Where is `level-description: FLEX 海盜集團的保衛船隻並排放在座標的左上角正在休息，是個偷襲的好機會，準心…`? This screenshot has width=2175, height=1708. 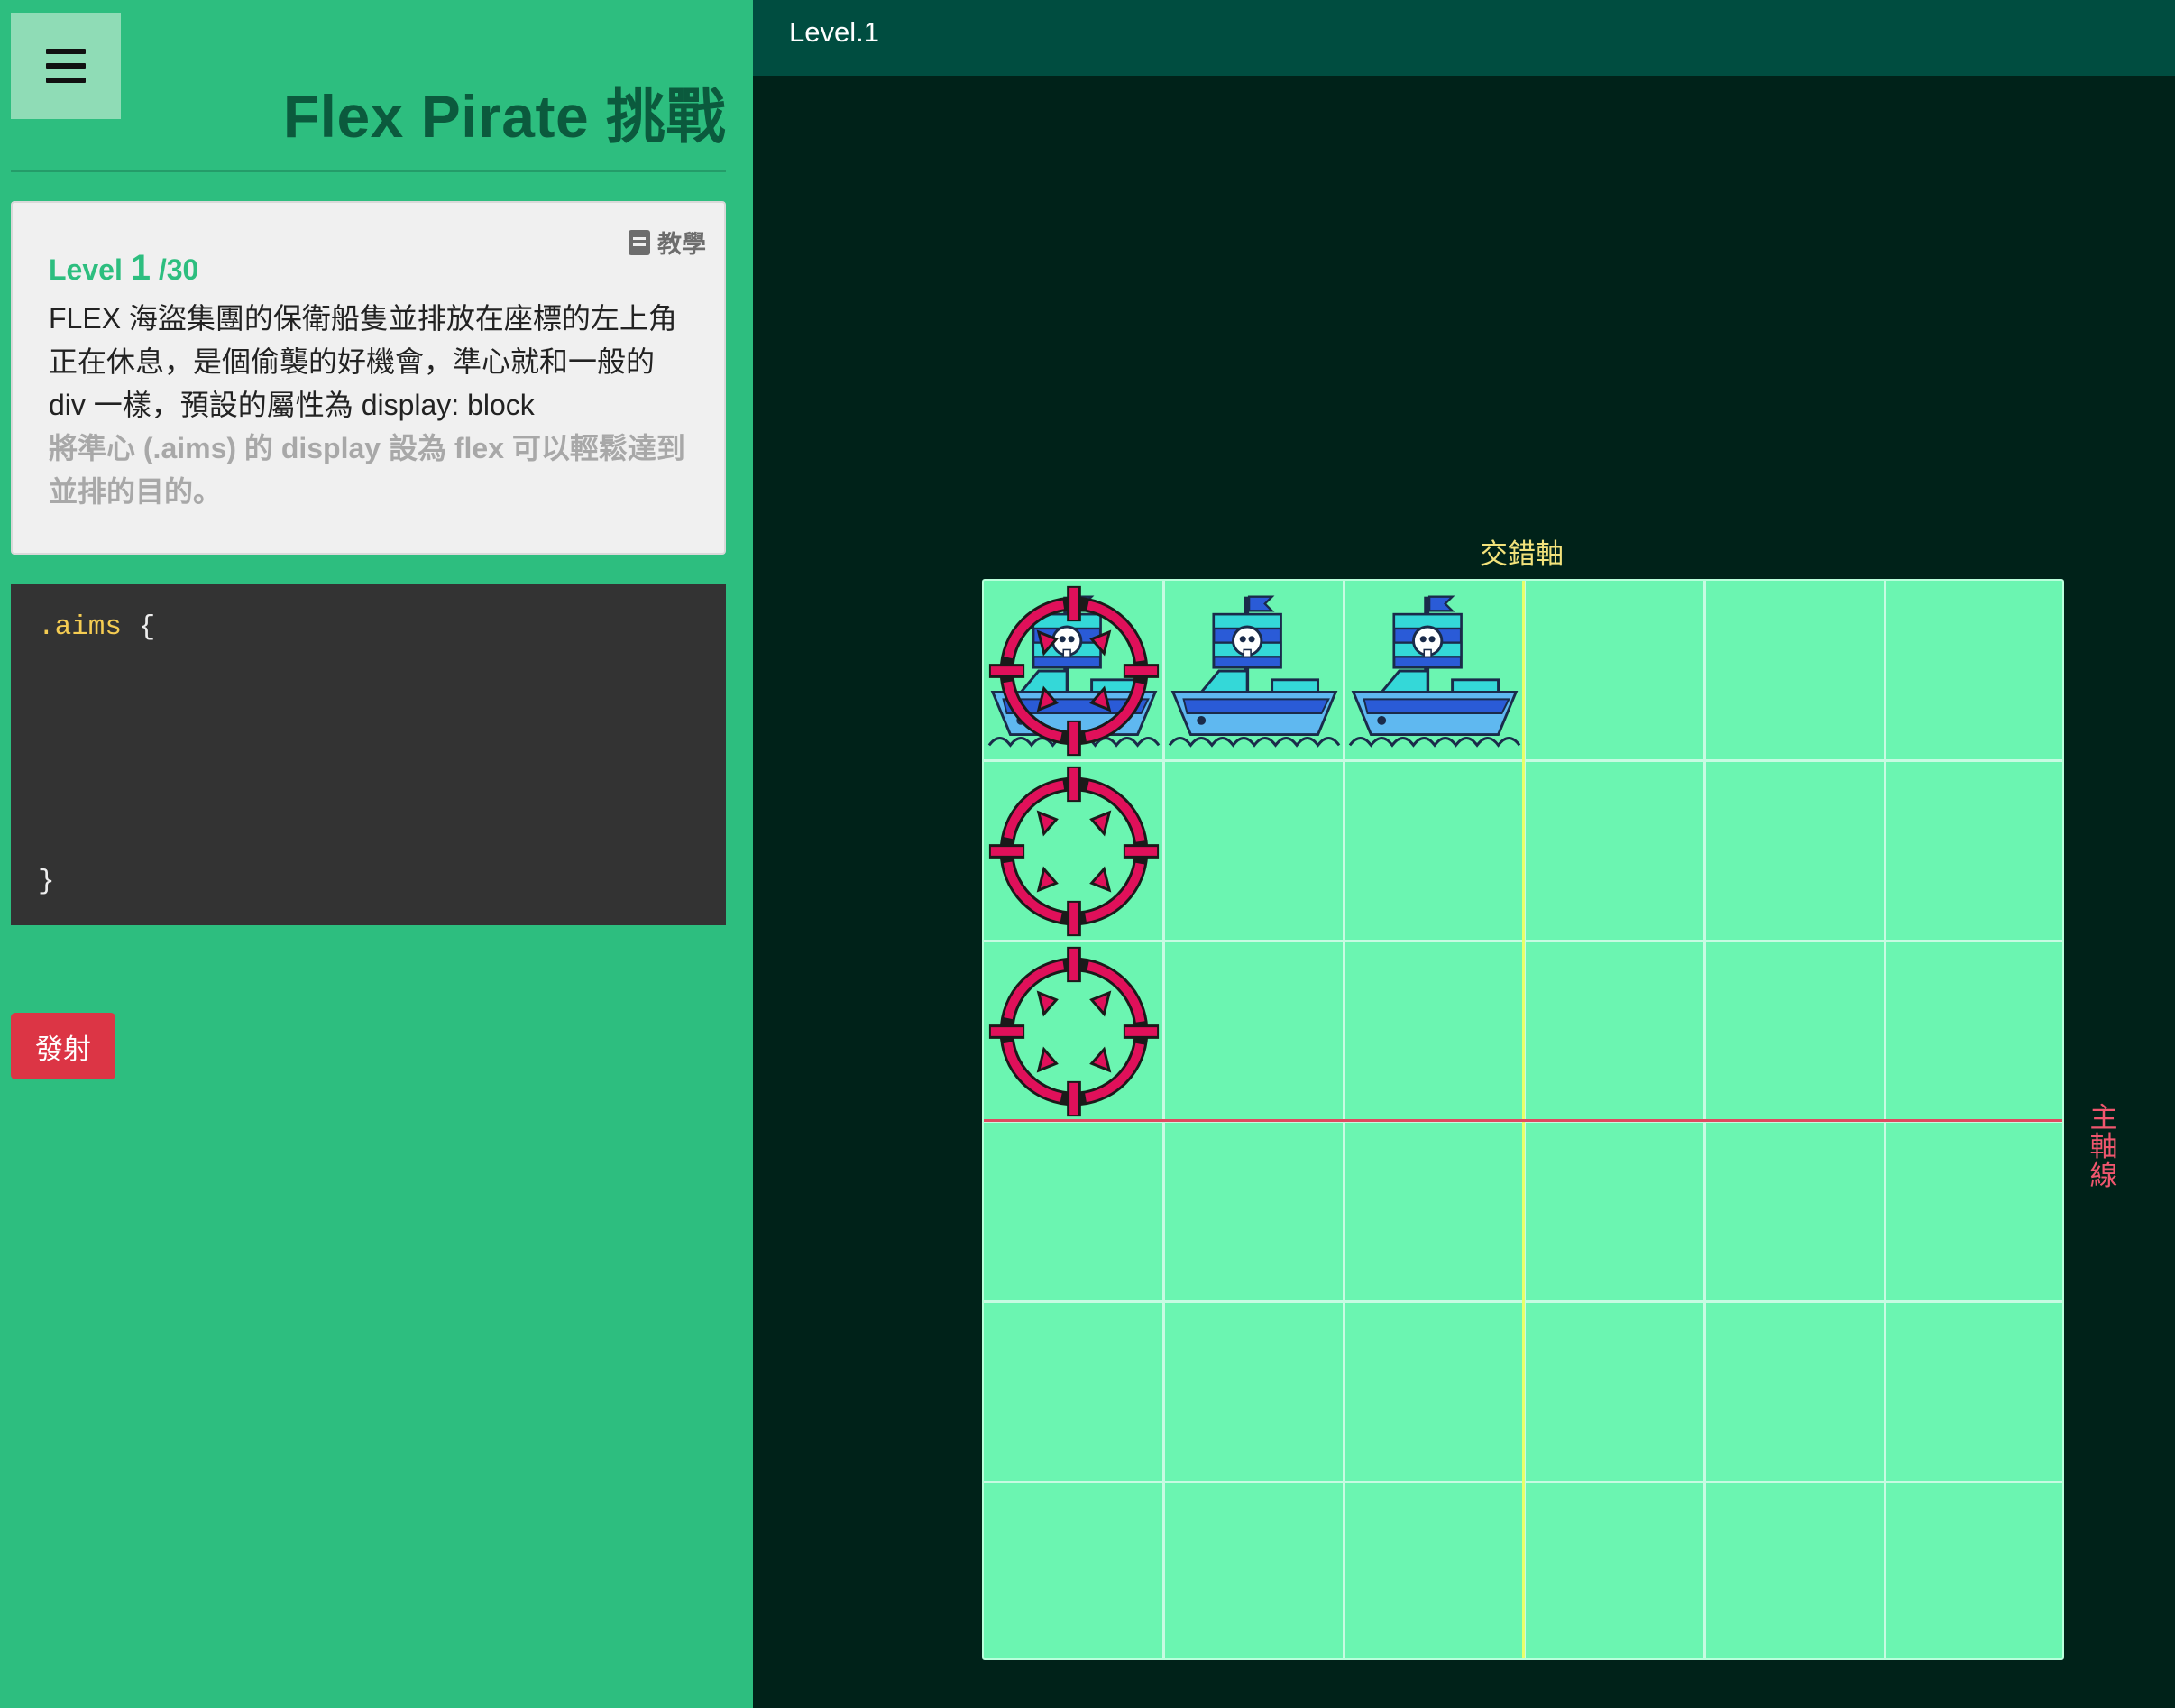
level-description: FLEX 海盜集團的保衛船隻並排放在座標的左上角正在休息，是個偷襲的好機會，準心… is located at coordinates (363, 361).